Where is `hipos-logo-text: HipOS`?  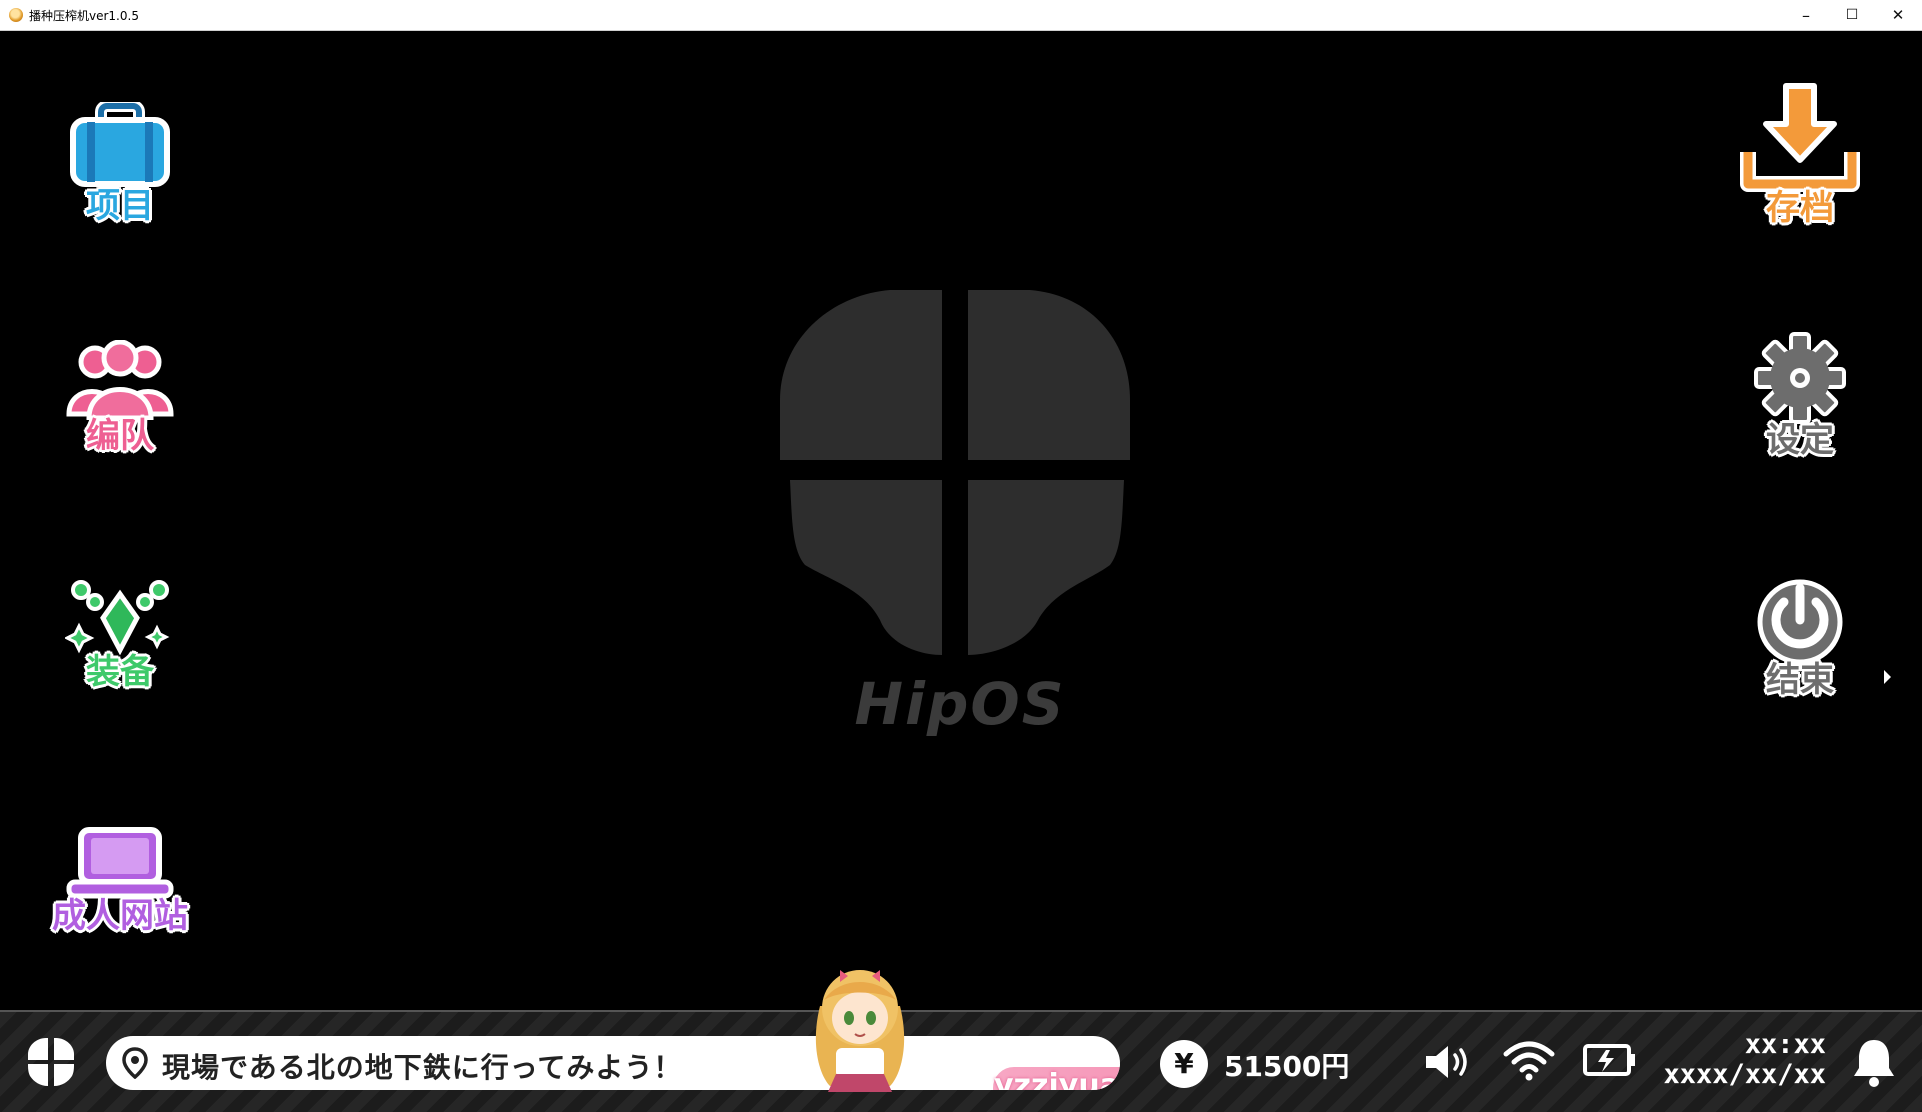 hipos-logo-text: HipOS is located at coordinates (960, 704).